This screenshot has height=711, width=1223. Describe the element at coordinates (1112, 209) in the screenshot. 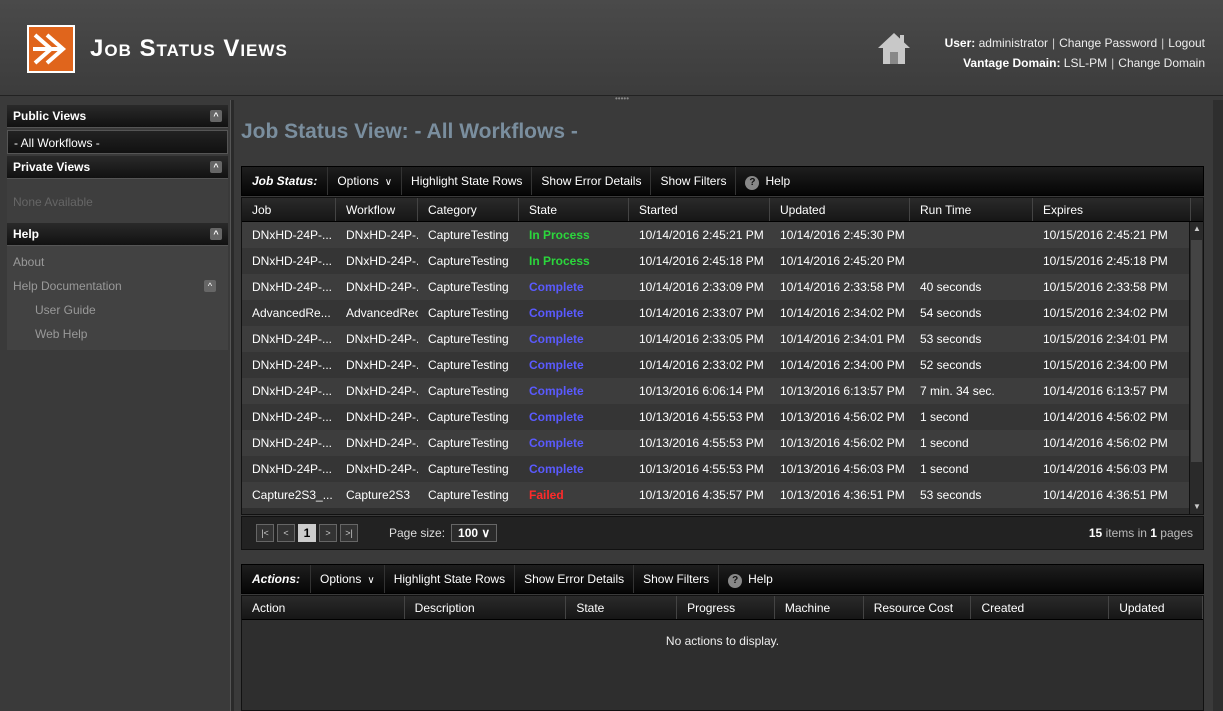

I see `column-header-expires: Expires` at that location.